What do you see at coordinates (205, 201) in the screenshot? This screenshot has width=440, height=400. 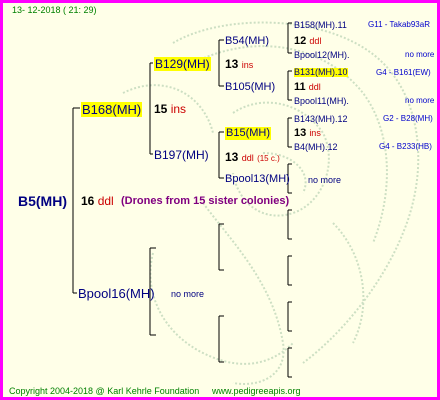 I see `drones-note: (Drones from 15 sister colonies)` at bounding box center [205, 201].